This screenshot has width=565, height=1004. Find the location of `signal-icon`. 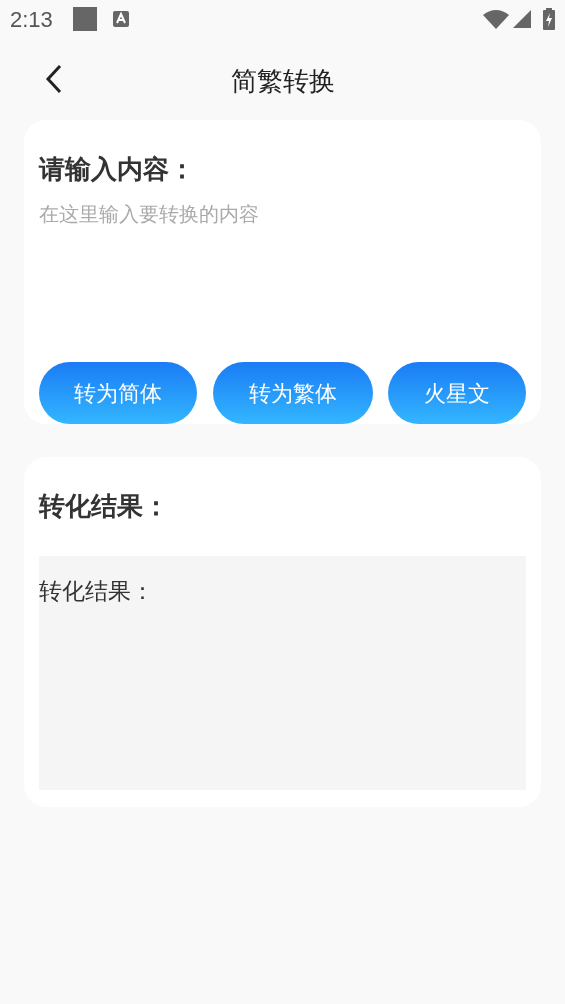

signal-icon is located at coordinates (522, 19).